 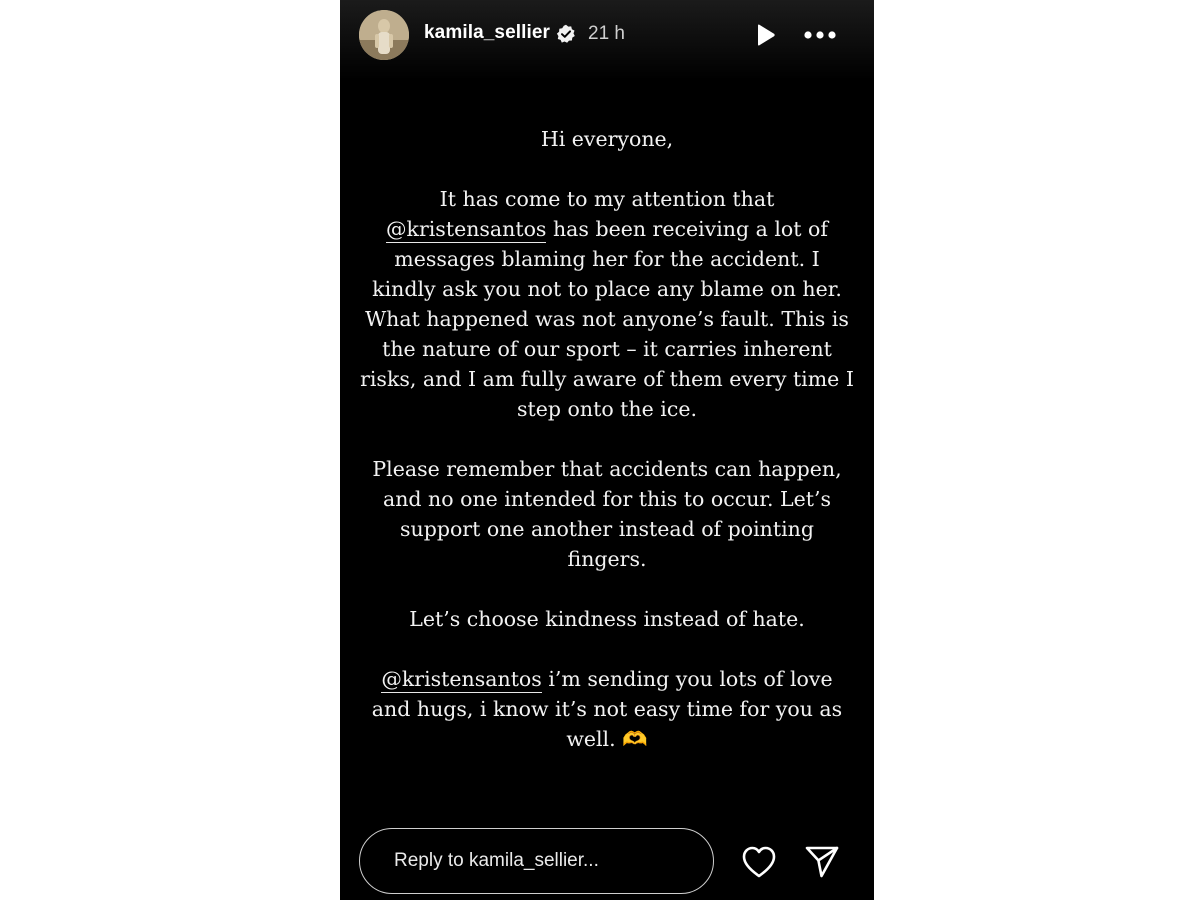 What do you see at coordinates (765, 35) in the screenshot?
I see `play-icon` at bounding box center [765, 35].